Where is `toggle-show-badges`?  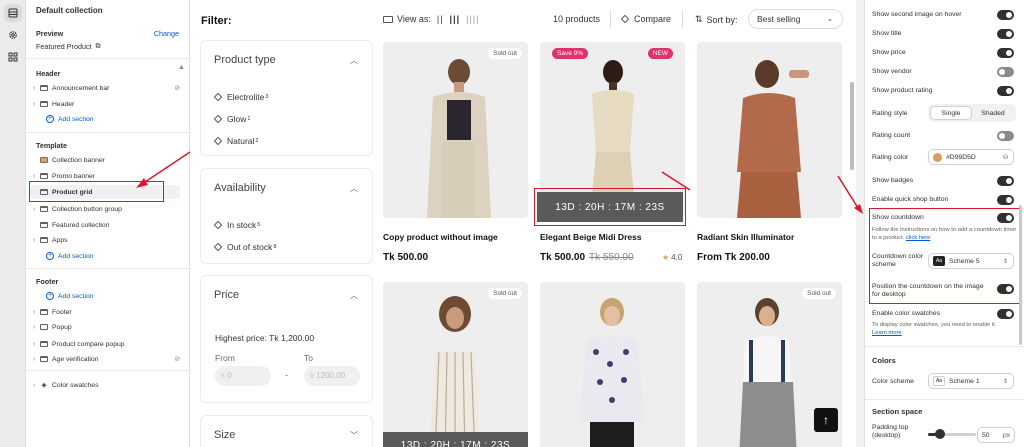 toggle-show-badges is located at coordinates (1005, 181).